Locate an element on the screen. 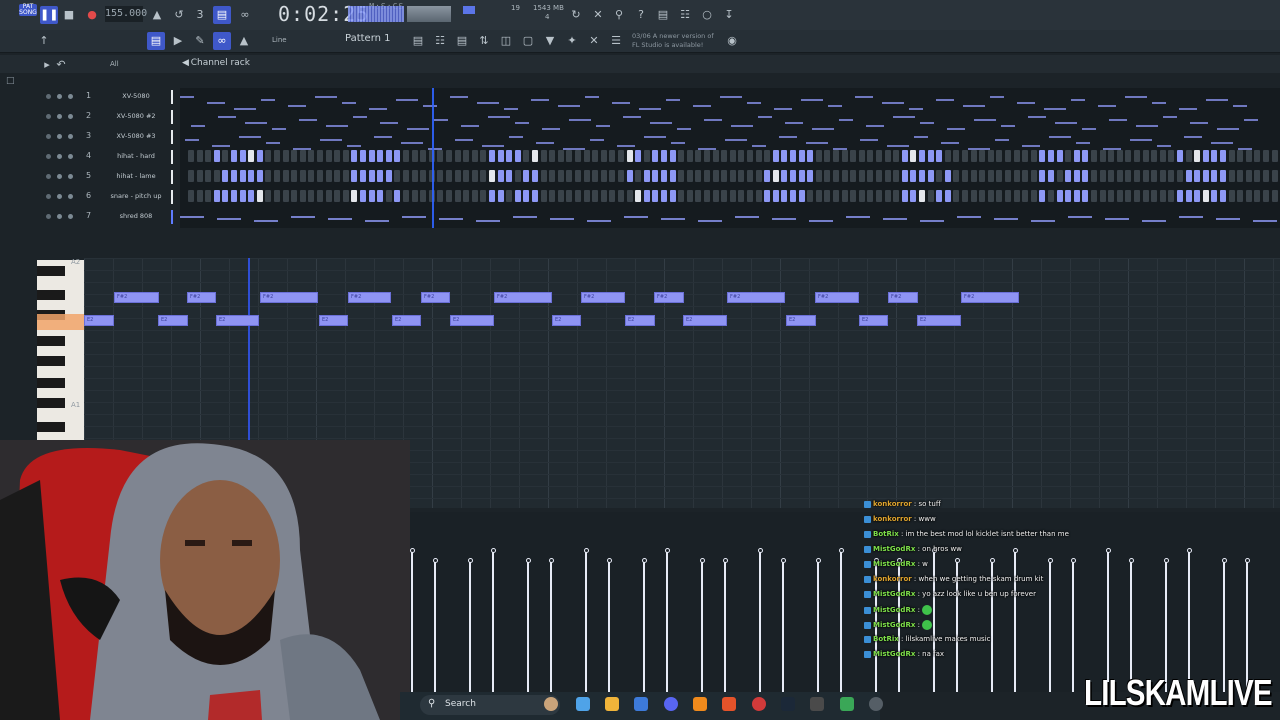  piano-icon: ▤ is located at coordinates (462, 41).